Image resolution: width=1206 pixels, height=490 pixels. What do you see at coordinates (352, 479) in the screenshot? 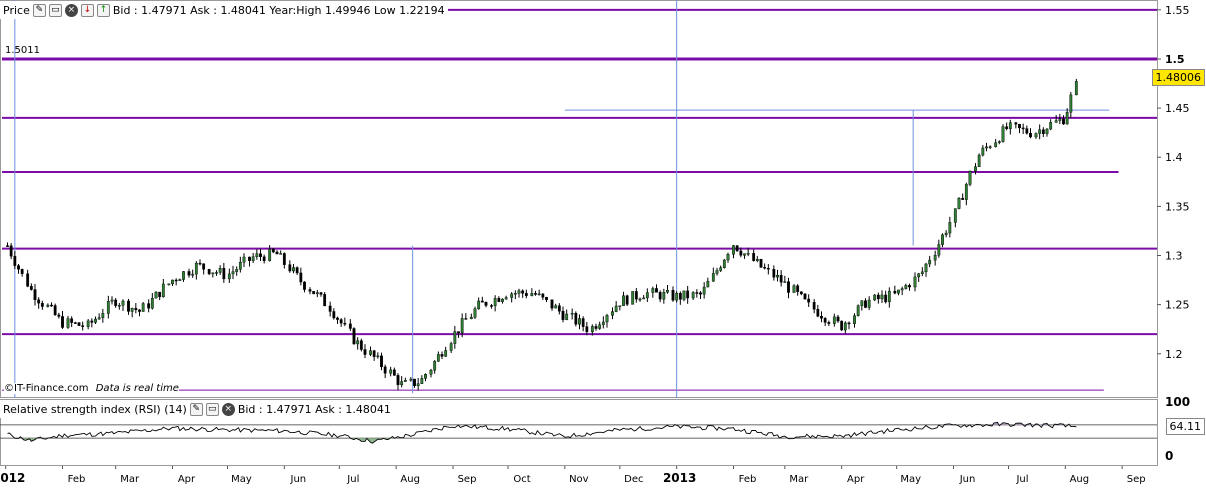
I see `x-tick-label: Jul` at bounding box center [352, 479].